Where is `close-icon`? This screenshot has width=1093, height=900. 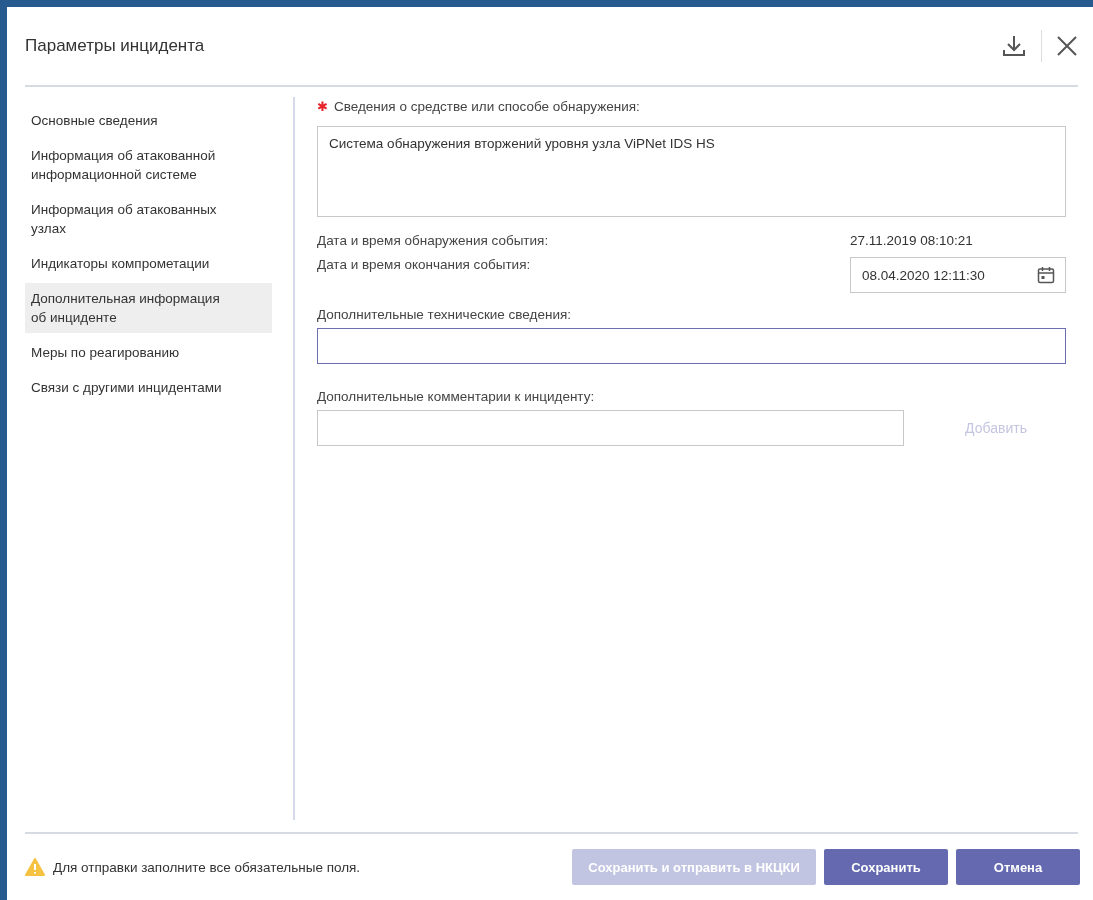 close-icon is located at coordinates (1067, 46).